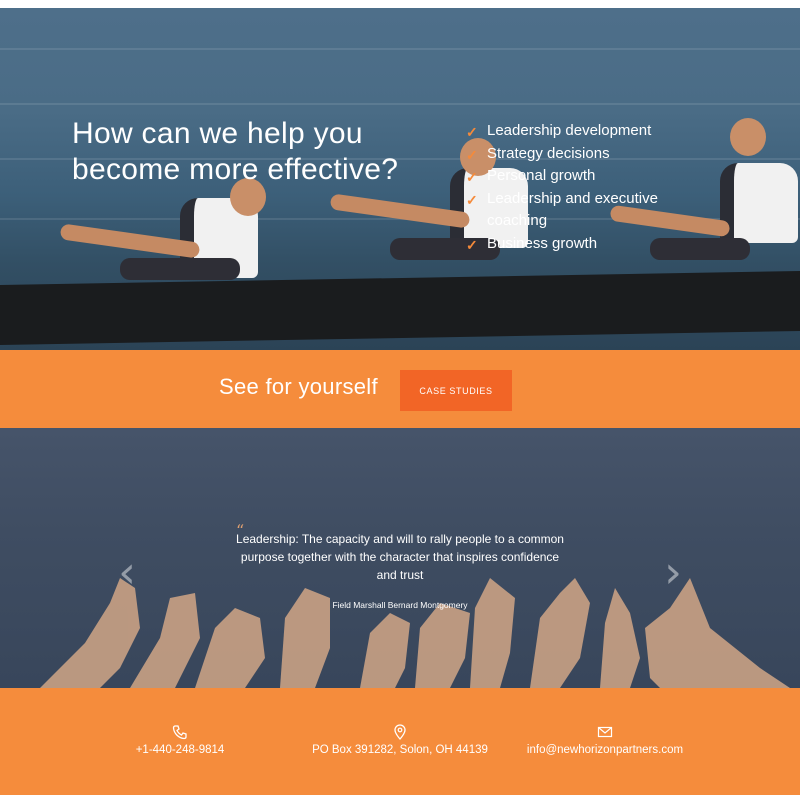  What do you see at coordinates (400, 605) in the screenshot?
I see `quote-author: Field Marshall Bernard Montgomery` at bounding box center [400, 605].